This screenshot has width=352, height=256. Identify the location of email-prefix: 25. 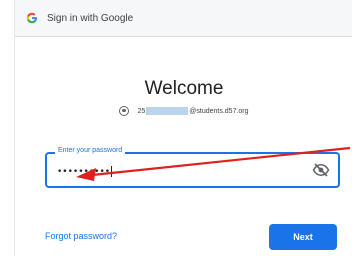
(141, 111).